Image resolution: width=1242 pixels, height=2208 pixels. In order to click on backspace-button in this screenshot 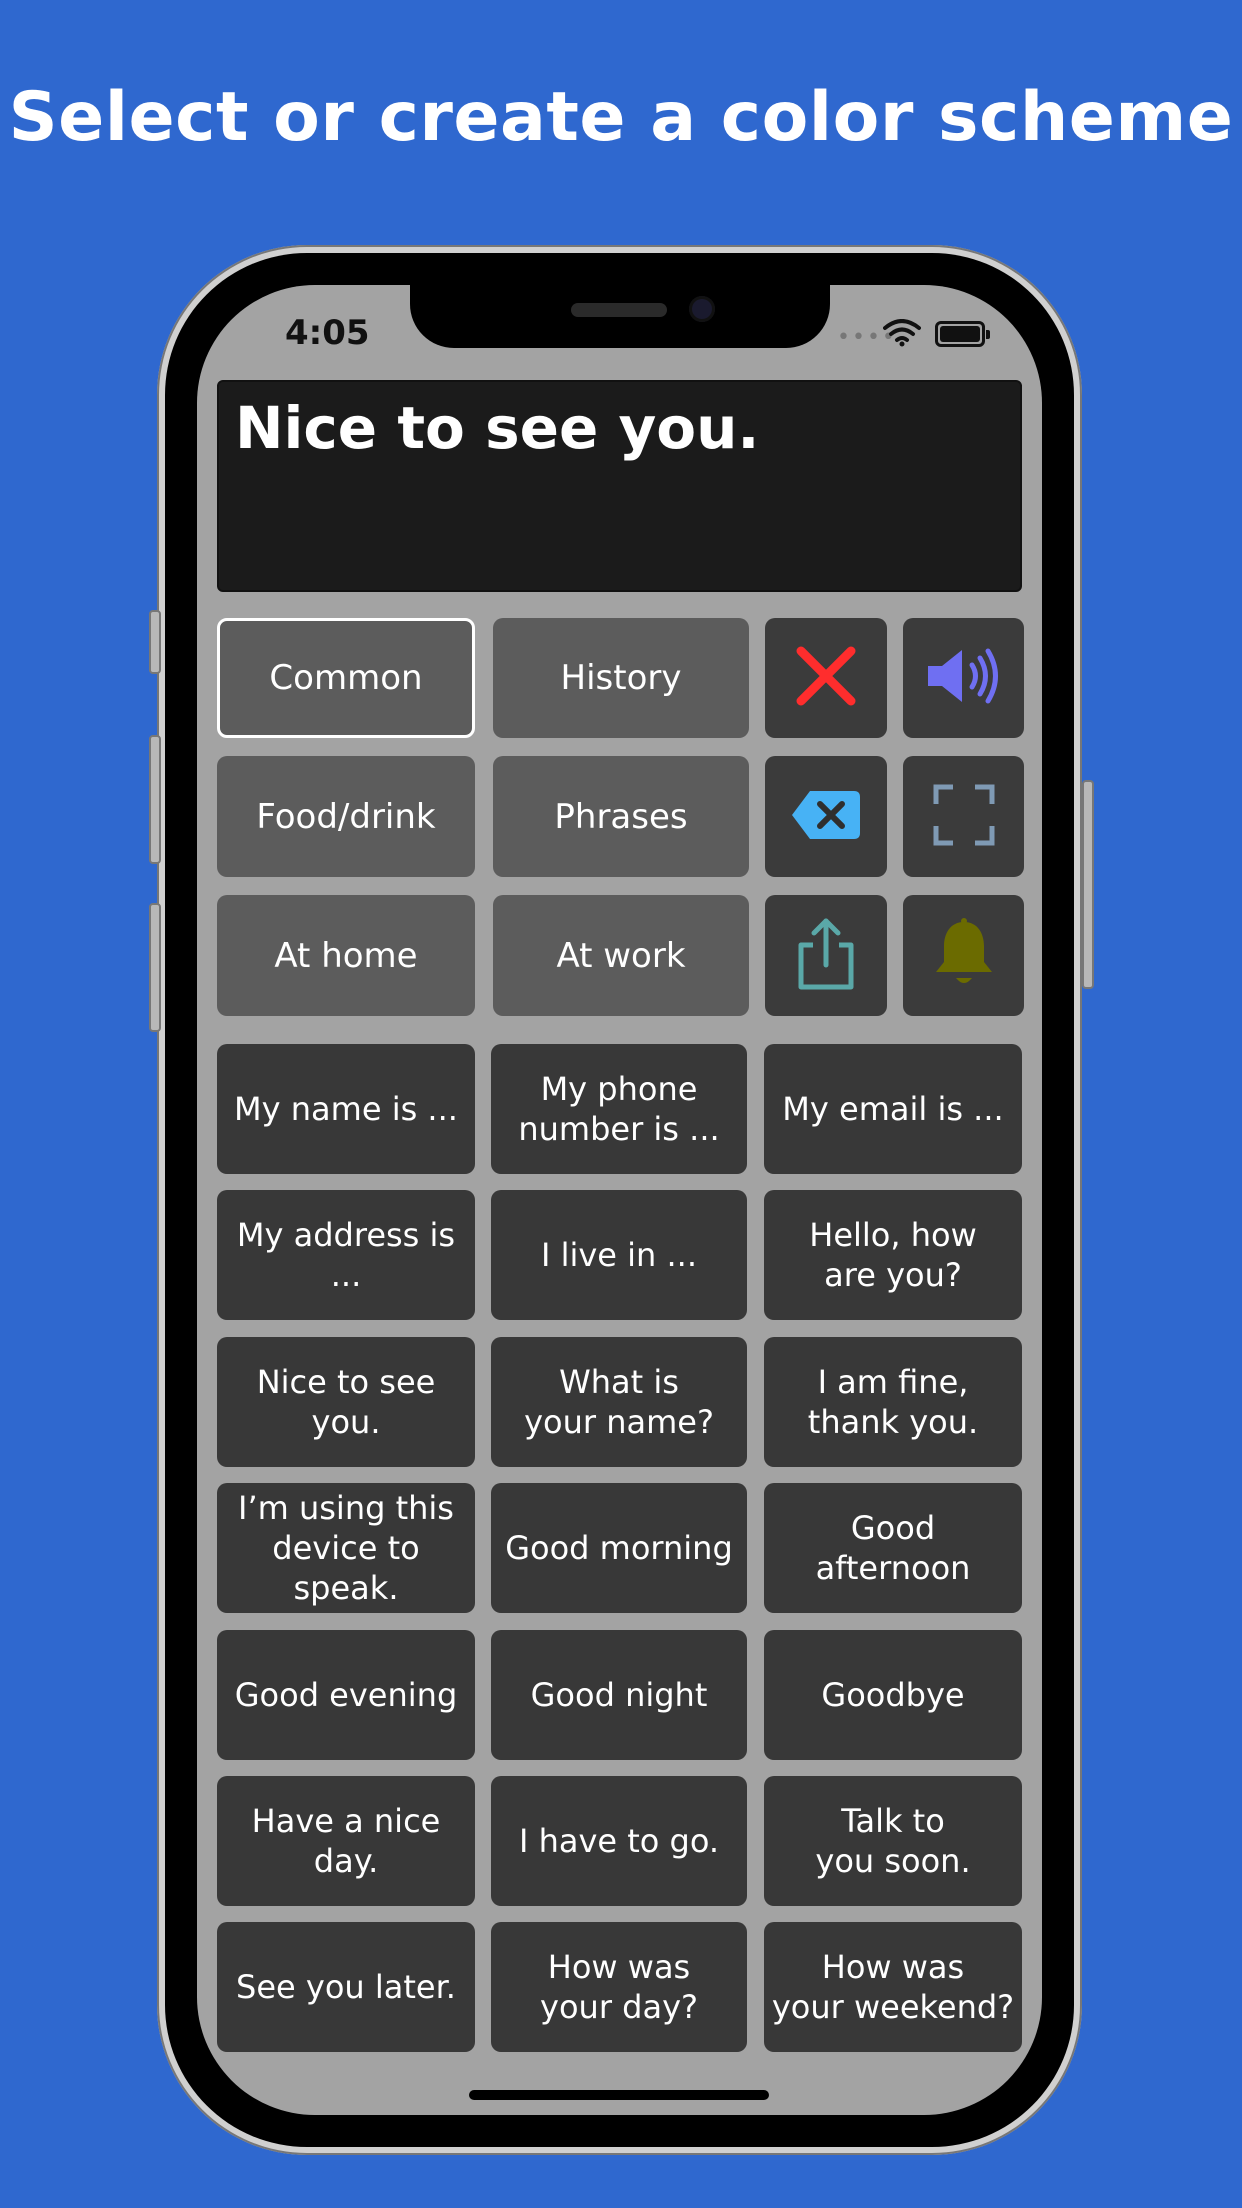, I will do `click(826, 816)`.